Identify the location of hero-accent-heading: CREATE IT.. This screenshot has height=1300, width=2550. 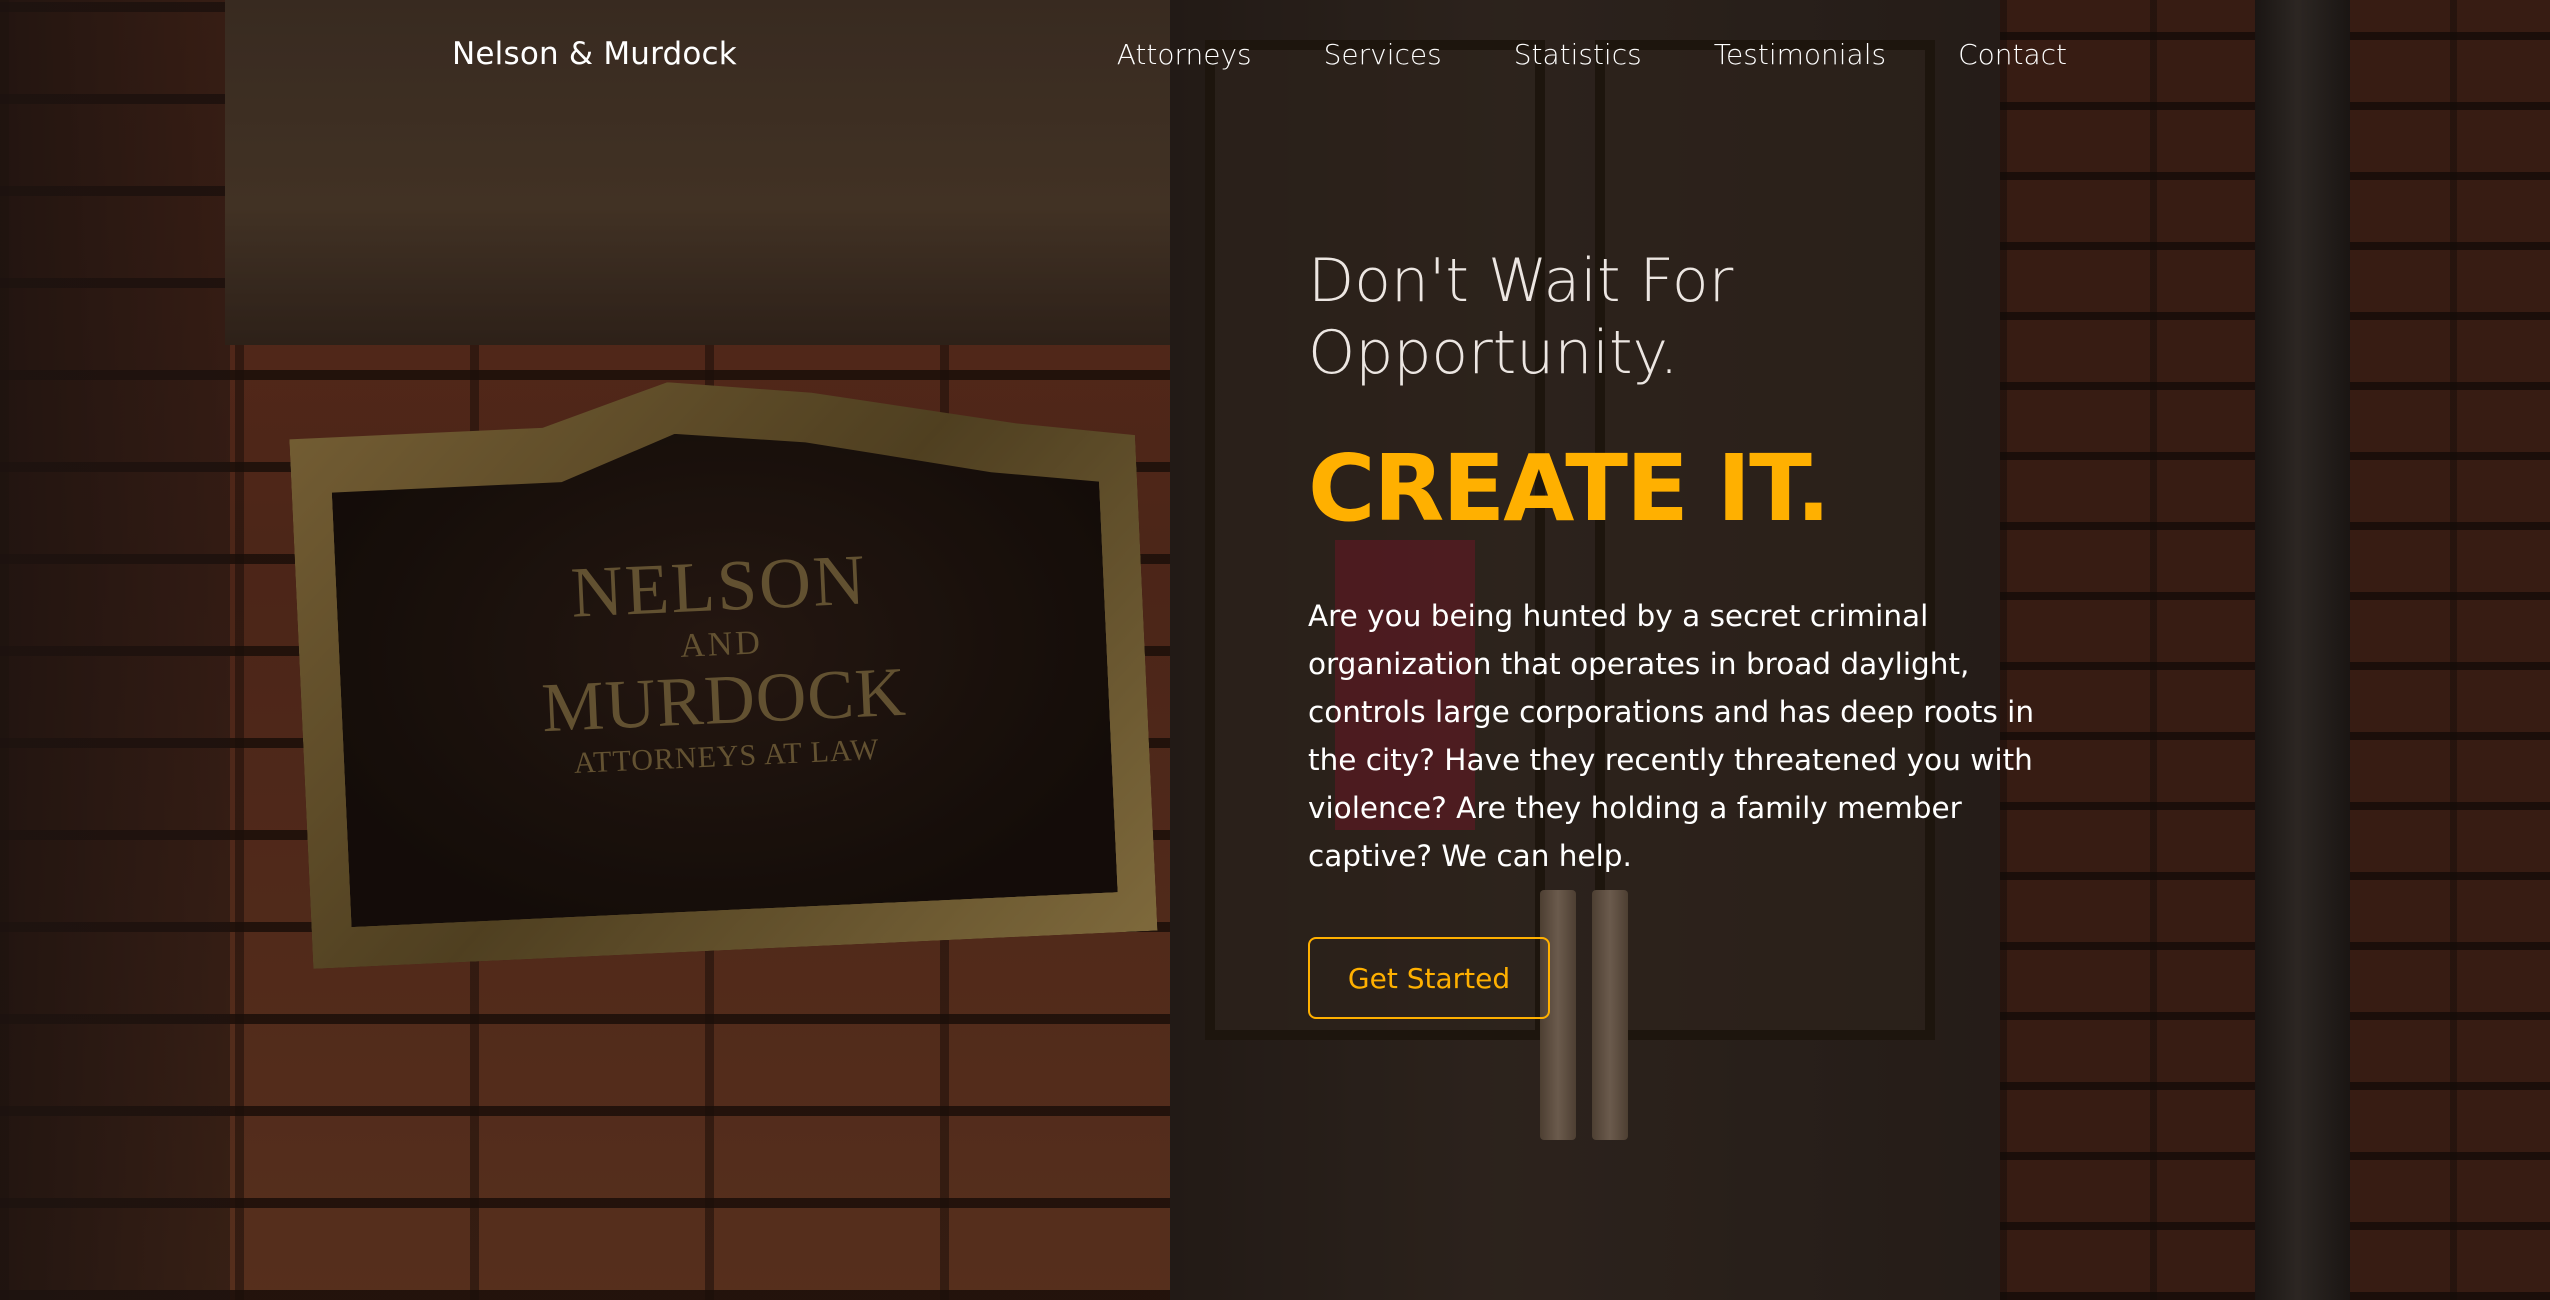
(1569, 488).